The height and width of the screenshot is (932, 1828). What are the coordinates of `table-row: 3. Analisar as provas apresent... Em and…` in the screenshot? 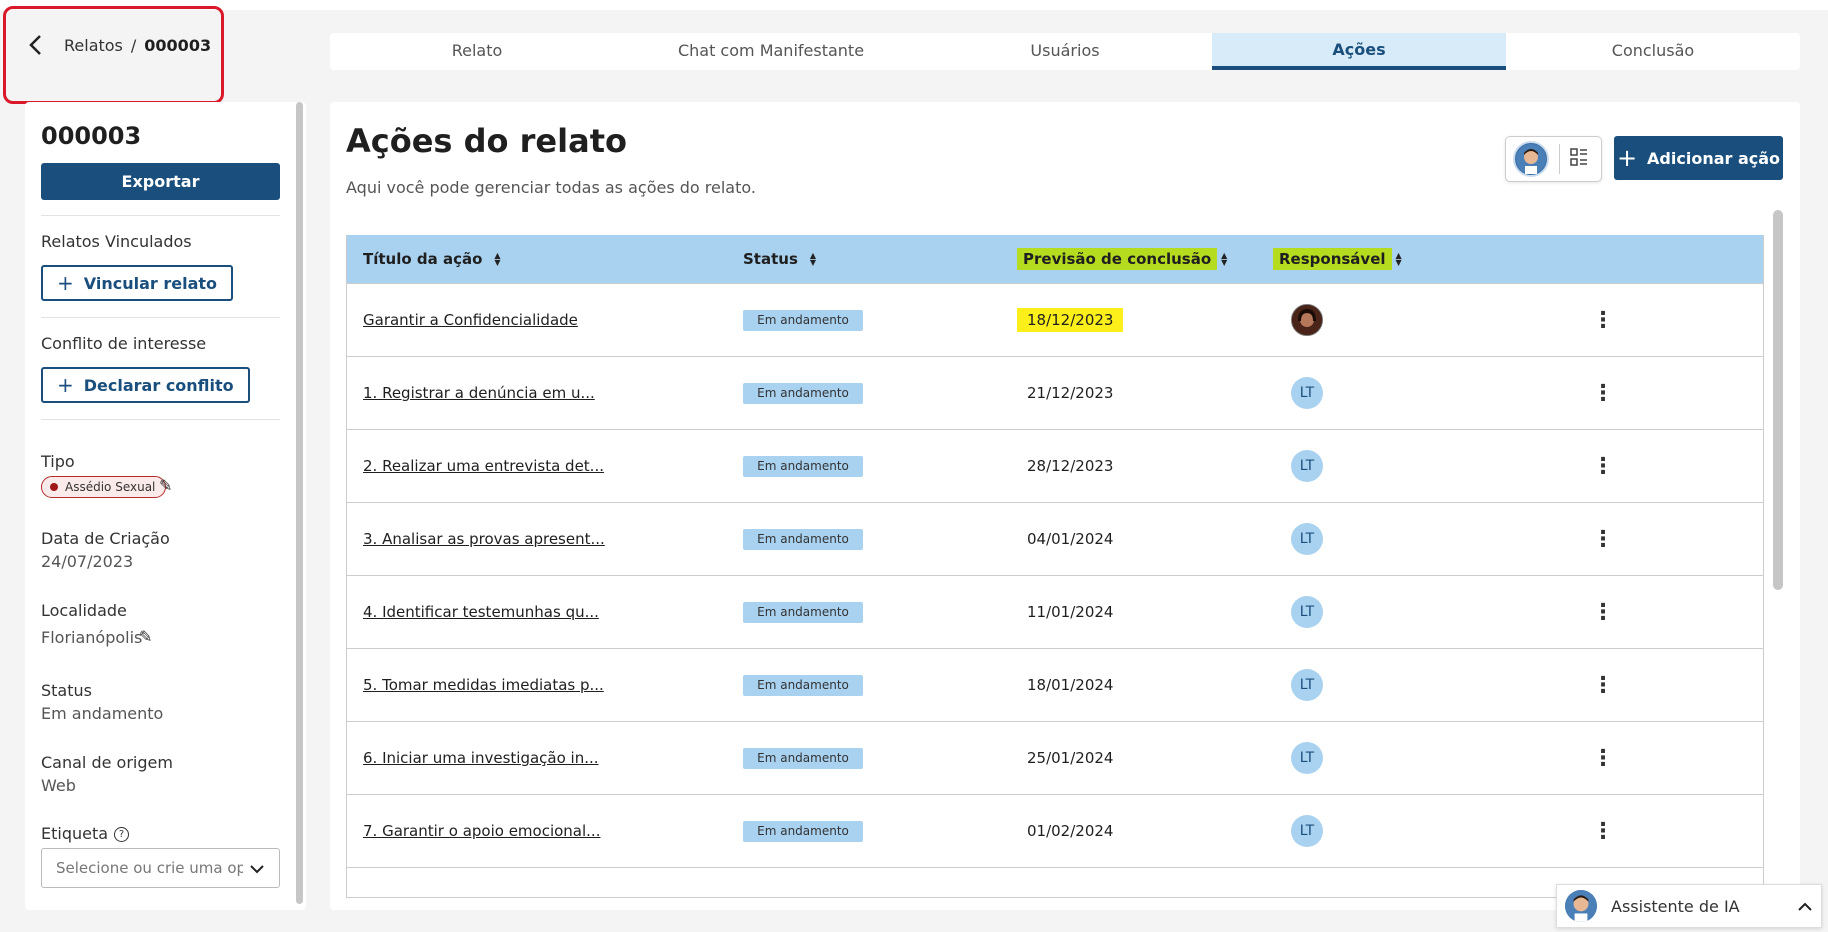 It's located at (1055, 538).